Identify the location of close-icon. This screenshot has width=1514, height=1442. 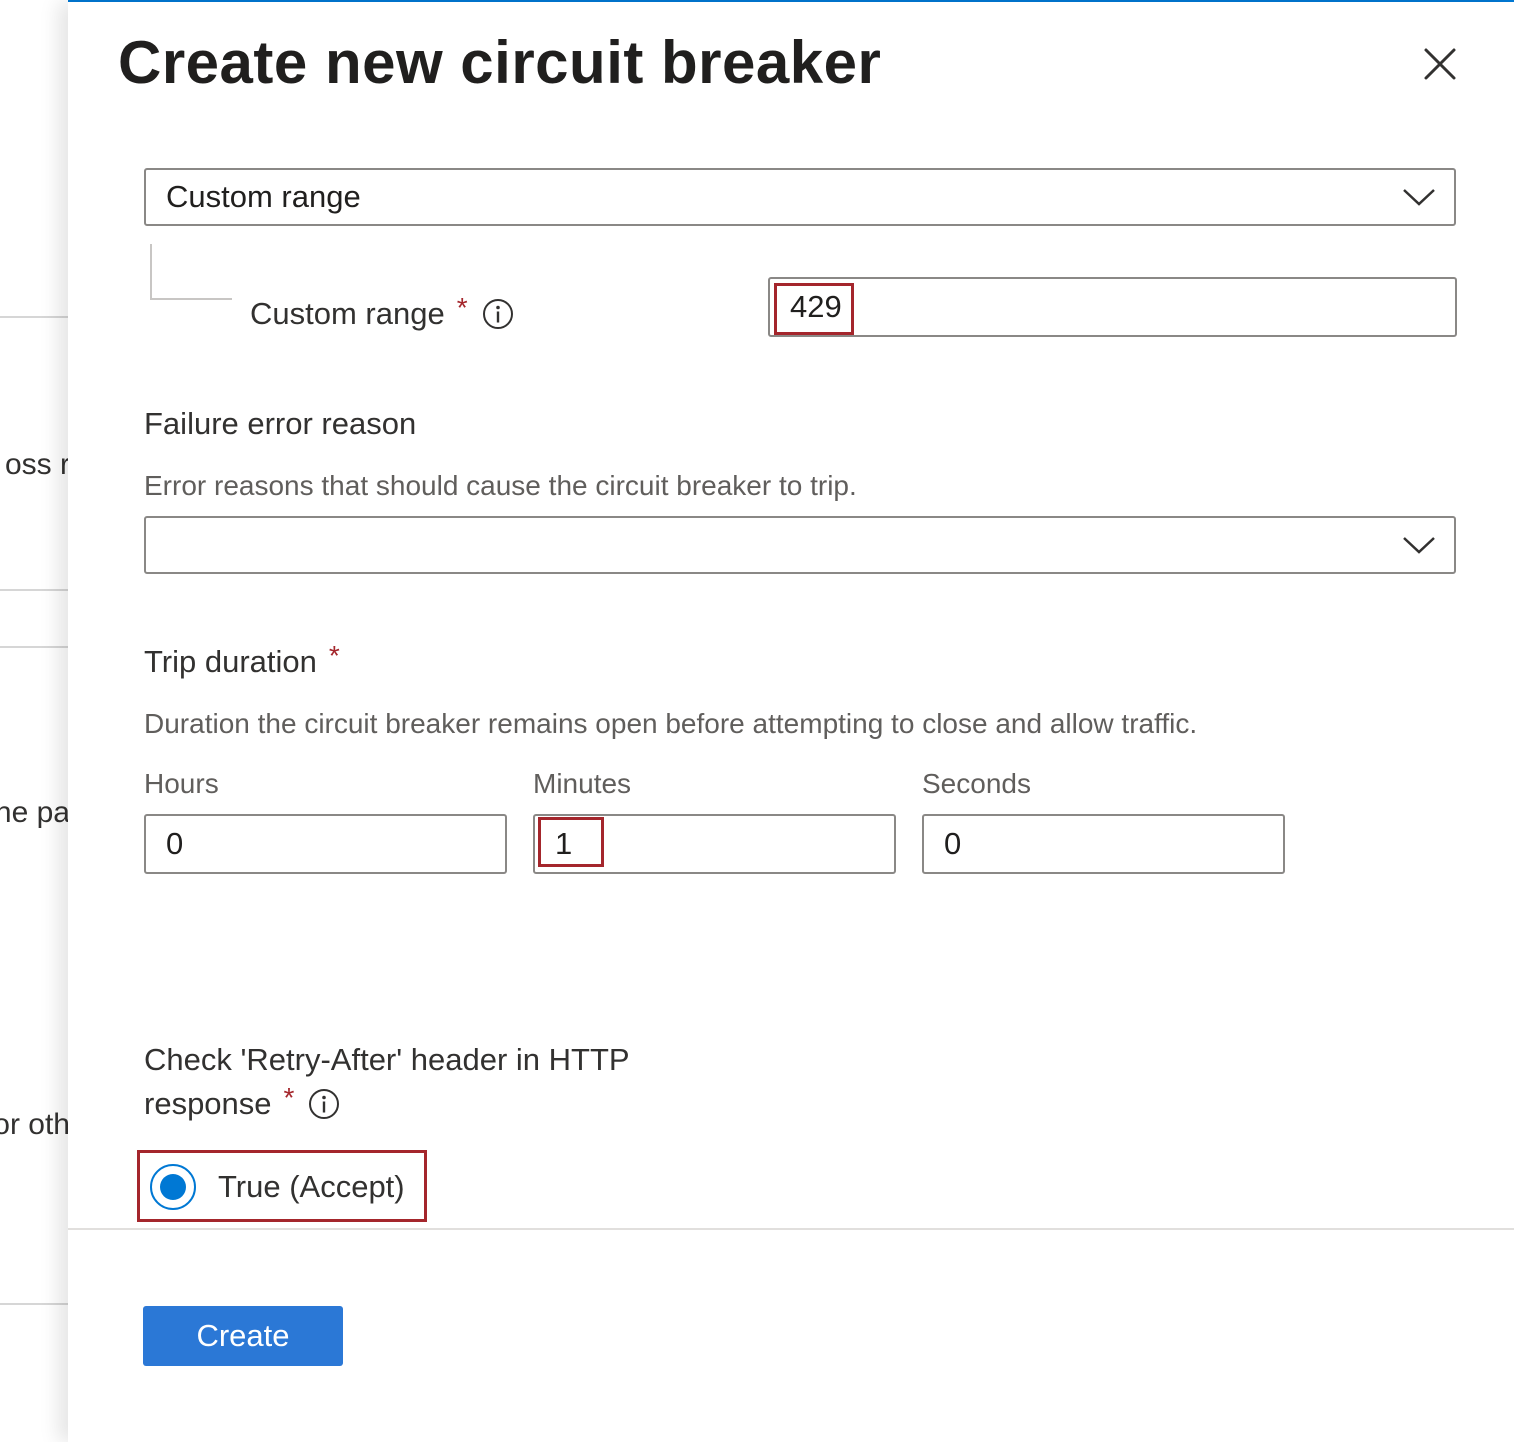
(1440, 64).